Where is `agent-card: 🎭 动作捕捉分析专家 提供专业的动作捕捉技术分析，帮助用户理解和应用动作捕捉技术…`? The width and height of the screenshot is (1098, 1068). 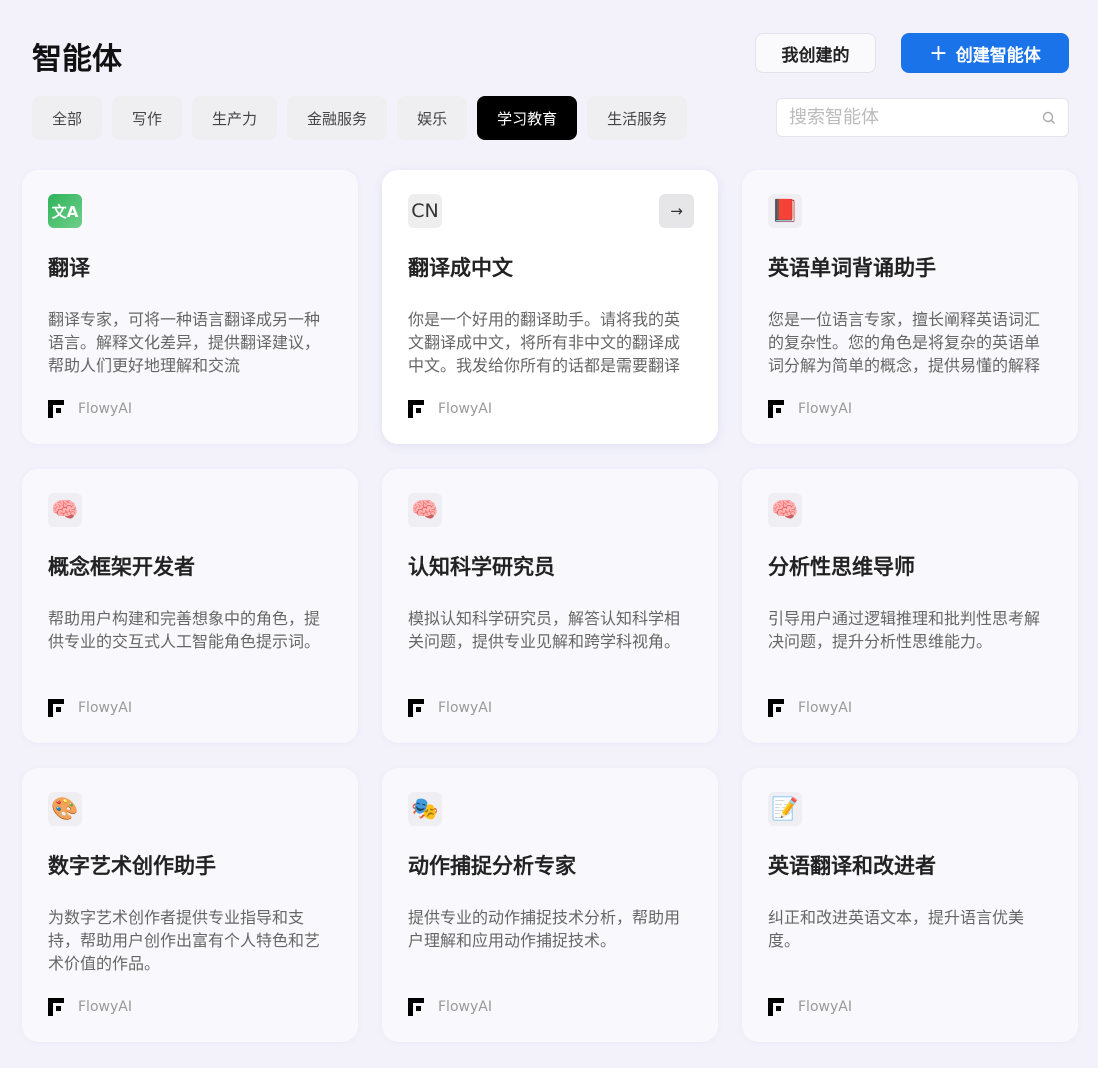 agent-card: 🎭 动作捕捉分析专家 提供专业的动作捕捉技术分析，帮助用户理解和应用动作捕捉技术… is located at coordinates (550, 905).